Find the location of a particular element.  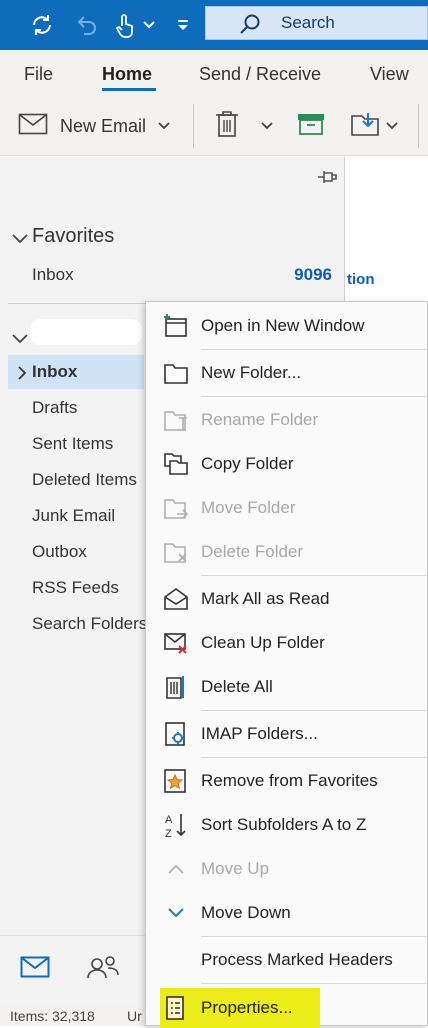

favorites-header: Favorites is located at coordinates (73, 236).